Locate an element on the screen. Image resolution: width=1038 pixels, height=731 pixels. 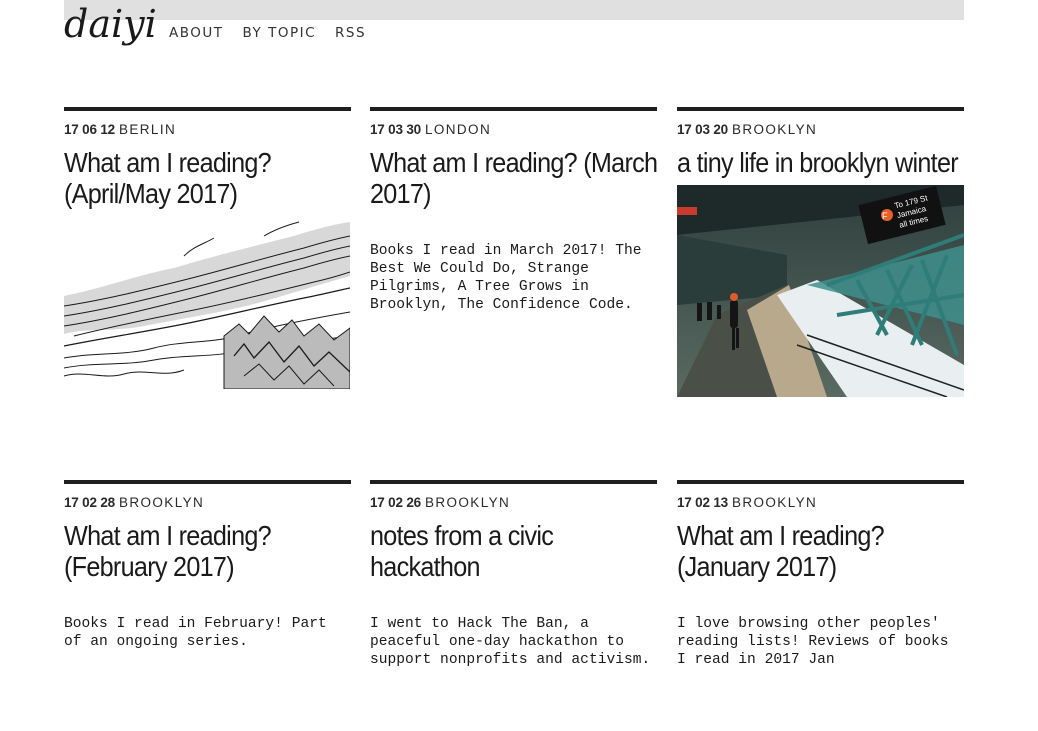
post-meta: 17 06 12 BERLIN is located at coordinates (207, 130).